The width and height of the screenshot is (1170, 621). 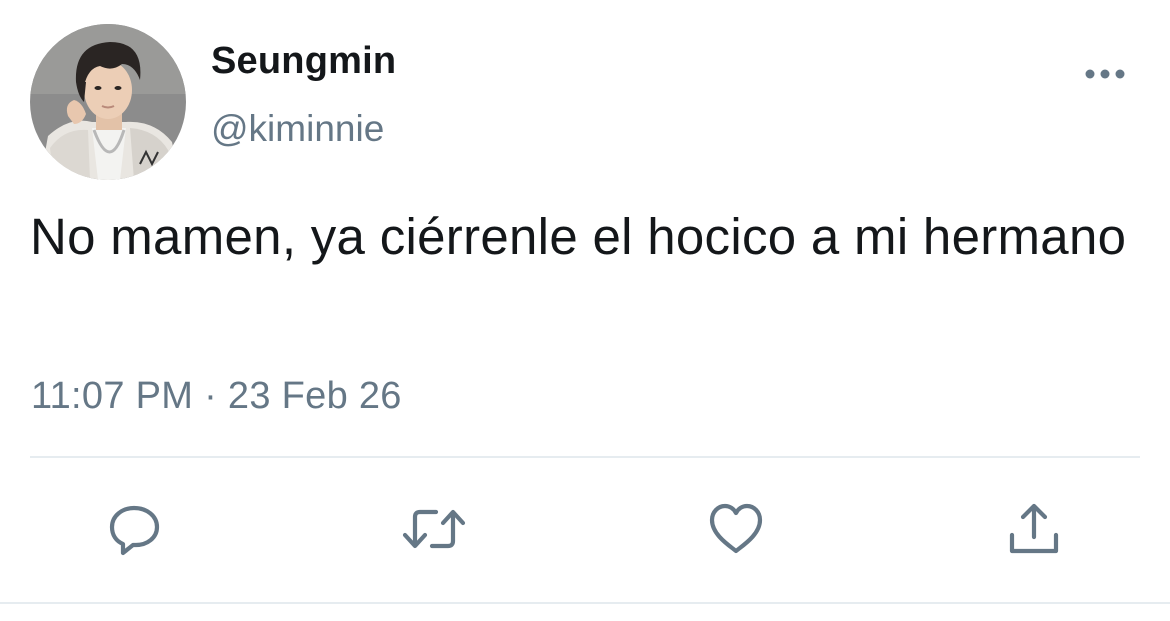 I want to click on retweet-arrows-icon, so click(x=434, y=529).